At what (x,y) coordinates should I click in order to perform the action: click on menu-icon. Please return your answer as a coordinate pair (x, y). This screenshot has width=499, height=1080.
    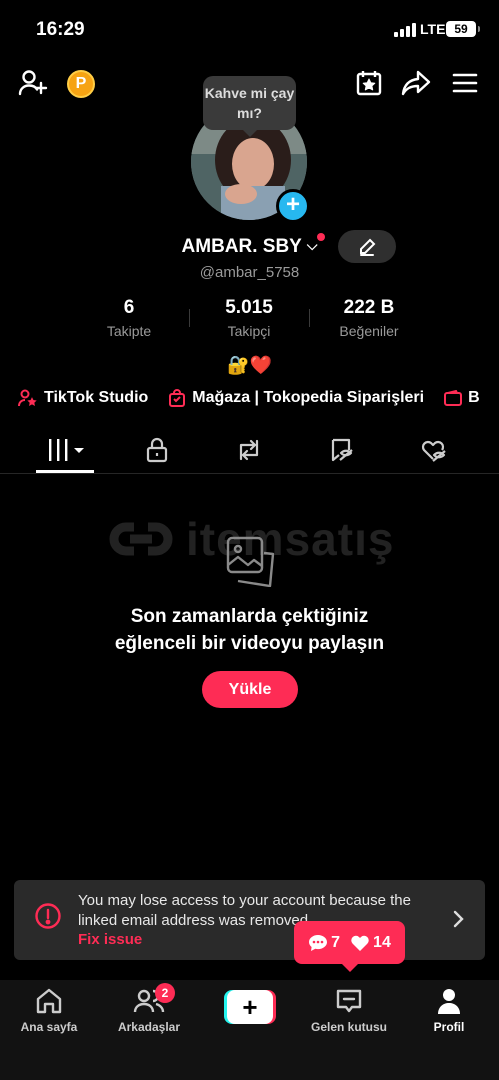
    Looking at the image, I should click on (465, 83).